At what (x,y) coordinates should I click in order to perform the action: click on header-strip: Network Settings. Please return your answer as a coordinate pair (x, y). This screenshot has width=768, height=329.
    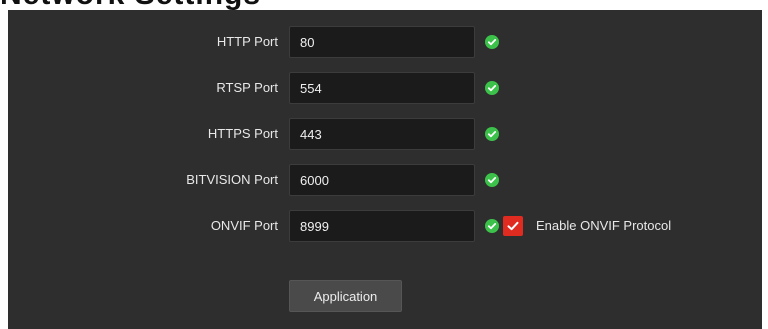
    Looking at the image, I should click on (384, 5).